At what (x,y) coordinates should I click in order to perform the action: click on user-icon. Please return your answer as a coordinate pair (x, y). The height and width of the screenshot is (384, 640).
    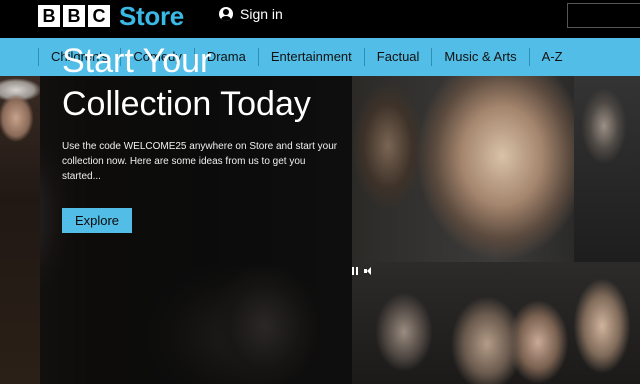
    Looking at the image, I should click on (226, 14).